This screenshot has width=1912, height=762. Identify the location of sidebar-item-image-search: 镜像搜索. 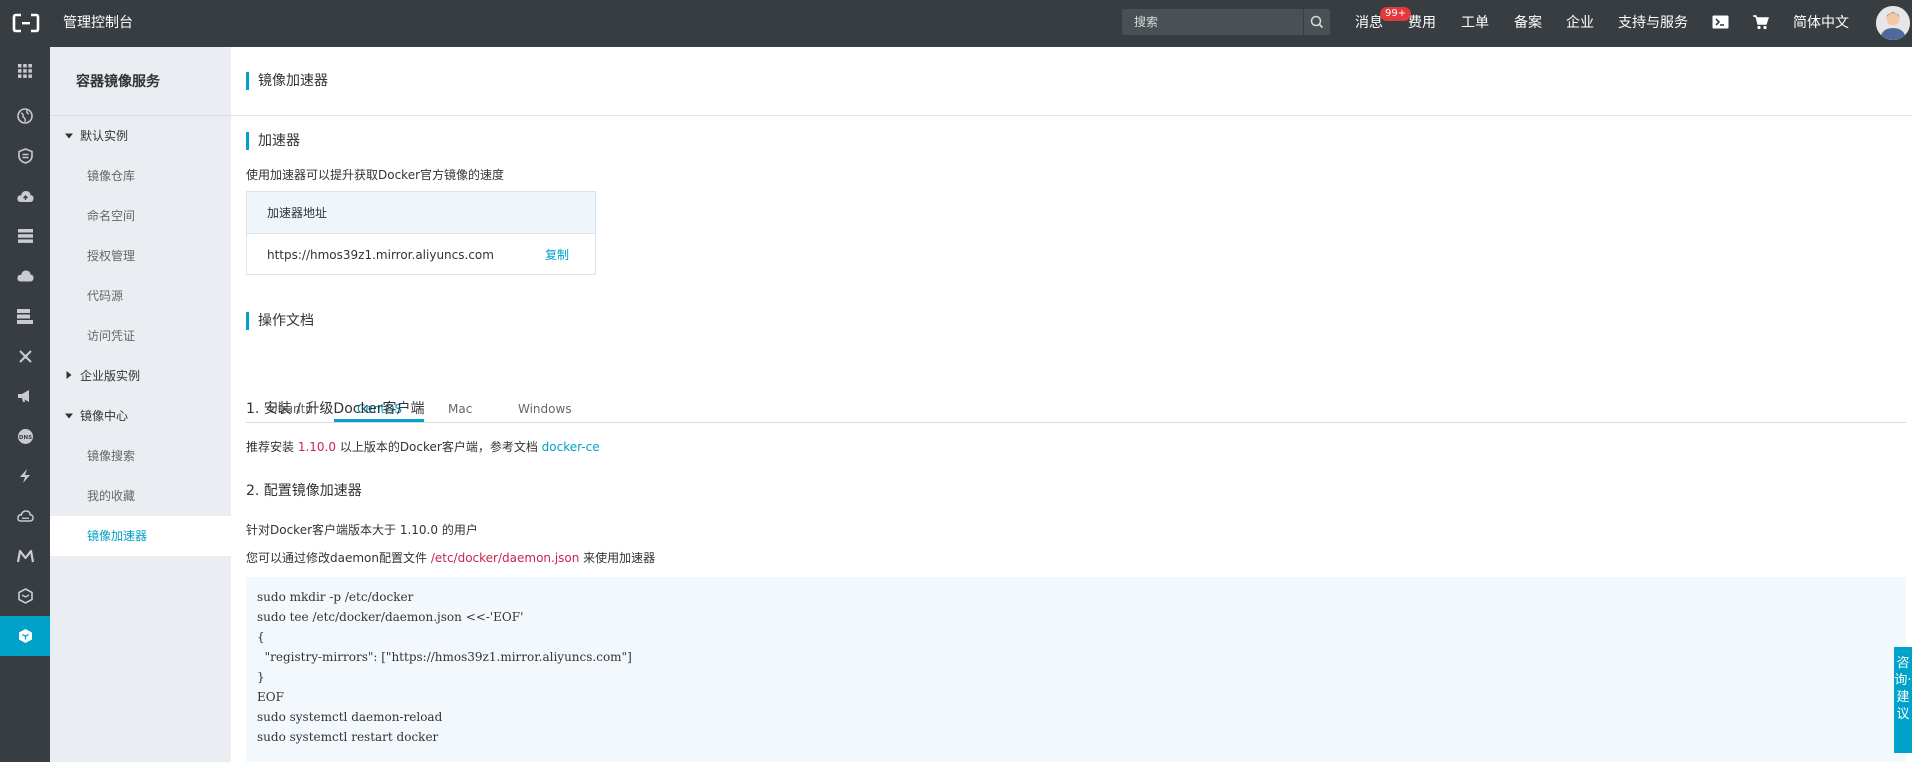
(140, 456).